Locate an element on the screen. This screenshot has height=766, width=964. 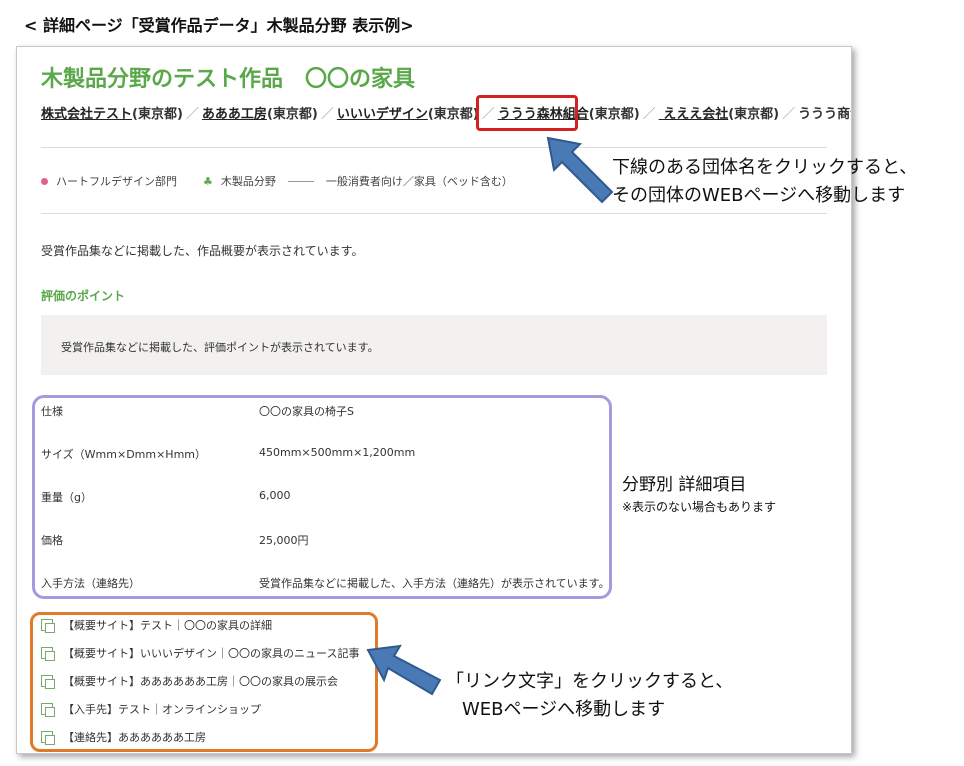
link-note: 「リンク文字」をクリックすると、 WEBページへ移動します is located at coordinates (590, 695).